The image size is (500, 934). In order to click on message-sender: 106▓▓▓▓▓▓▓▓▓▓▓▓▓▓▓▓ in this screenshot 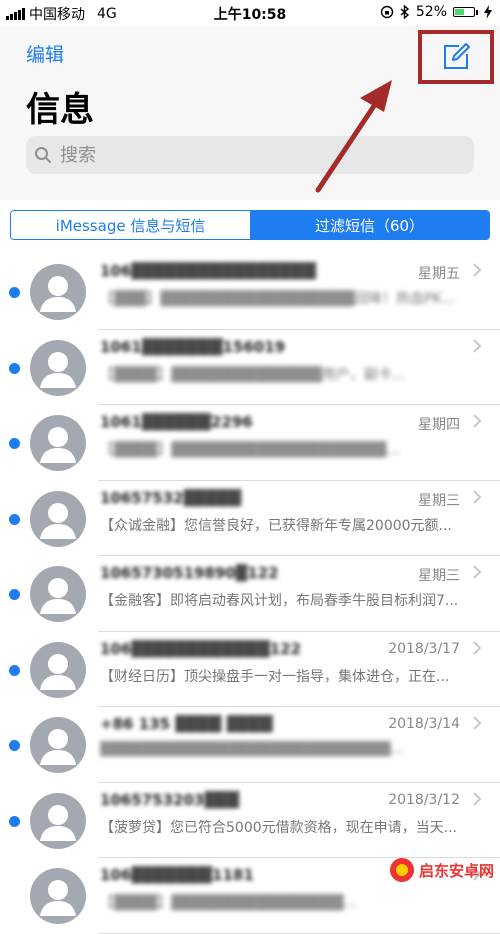, I will do `click(208, 271)`.